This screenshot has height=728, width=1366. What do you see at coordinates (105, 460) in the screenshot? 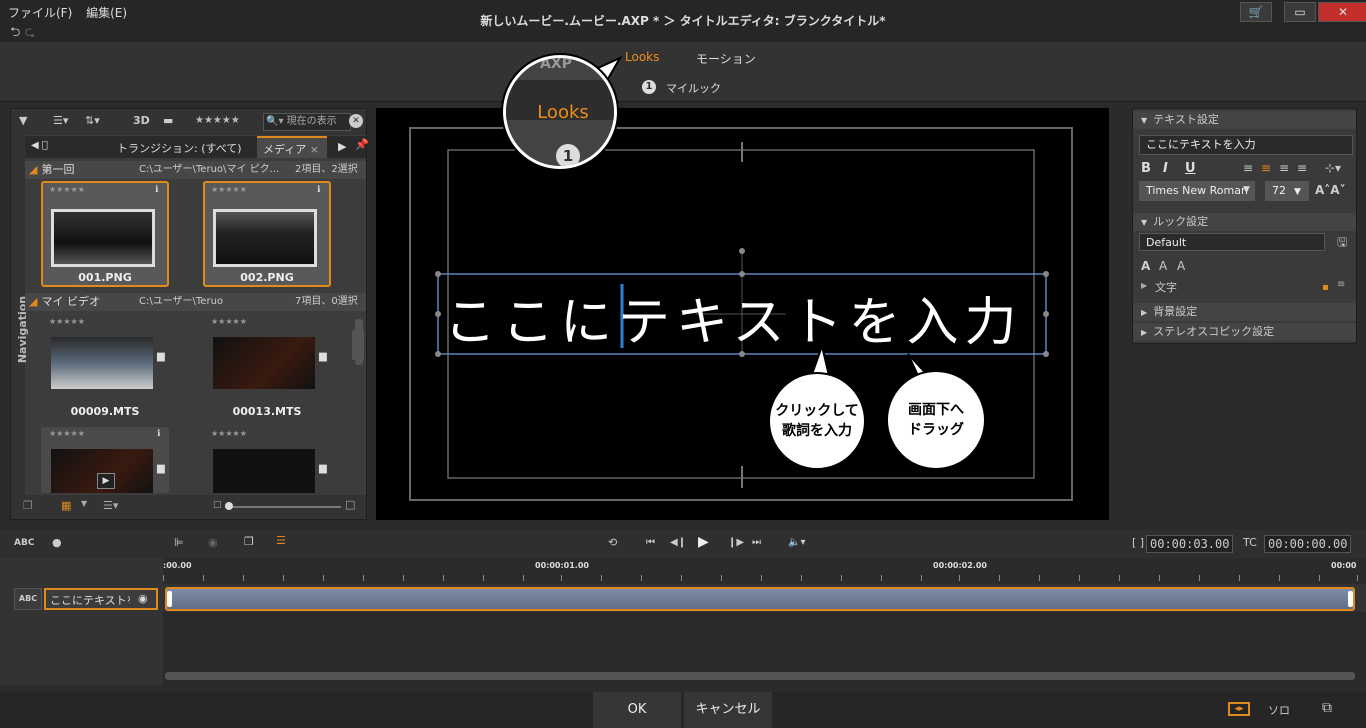
I see `media-item: ★★★★★ ℹ ▶ ▆` at bounding box center [105, 460].